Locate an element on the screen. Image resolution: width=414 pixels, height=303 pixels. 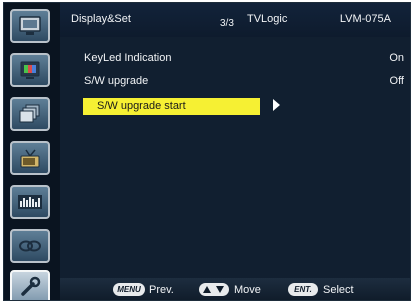
menu-key-icon: MENU is located at coordinates (129, 289).